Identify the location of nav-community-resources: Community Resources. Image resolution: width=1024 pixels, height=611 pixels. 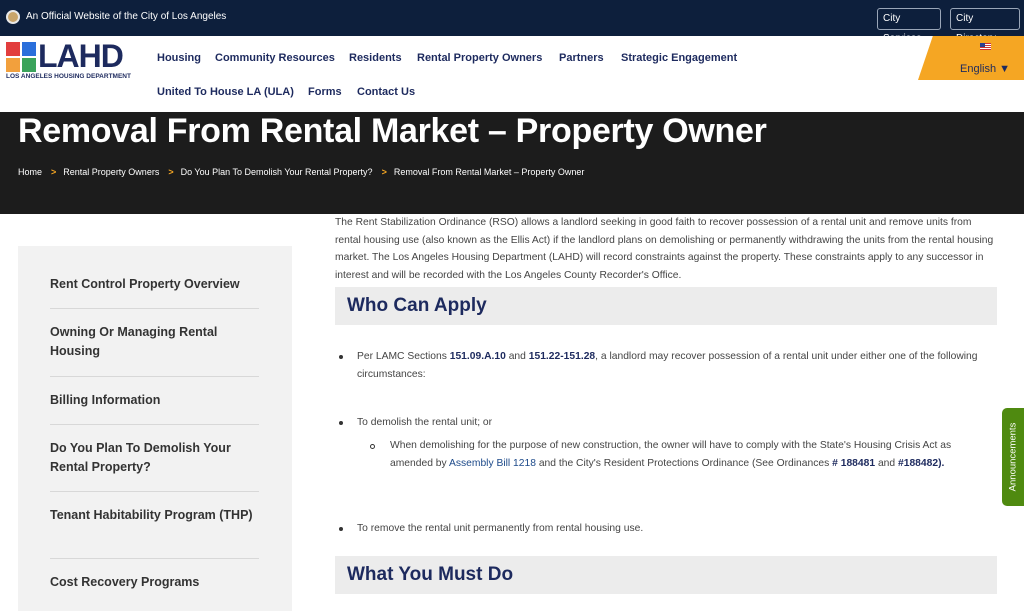
(275, 58).